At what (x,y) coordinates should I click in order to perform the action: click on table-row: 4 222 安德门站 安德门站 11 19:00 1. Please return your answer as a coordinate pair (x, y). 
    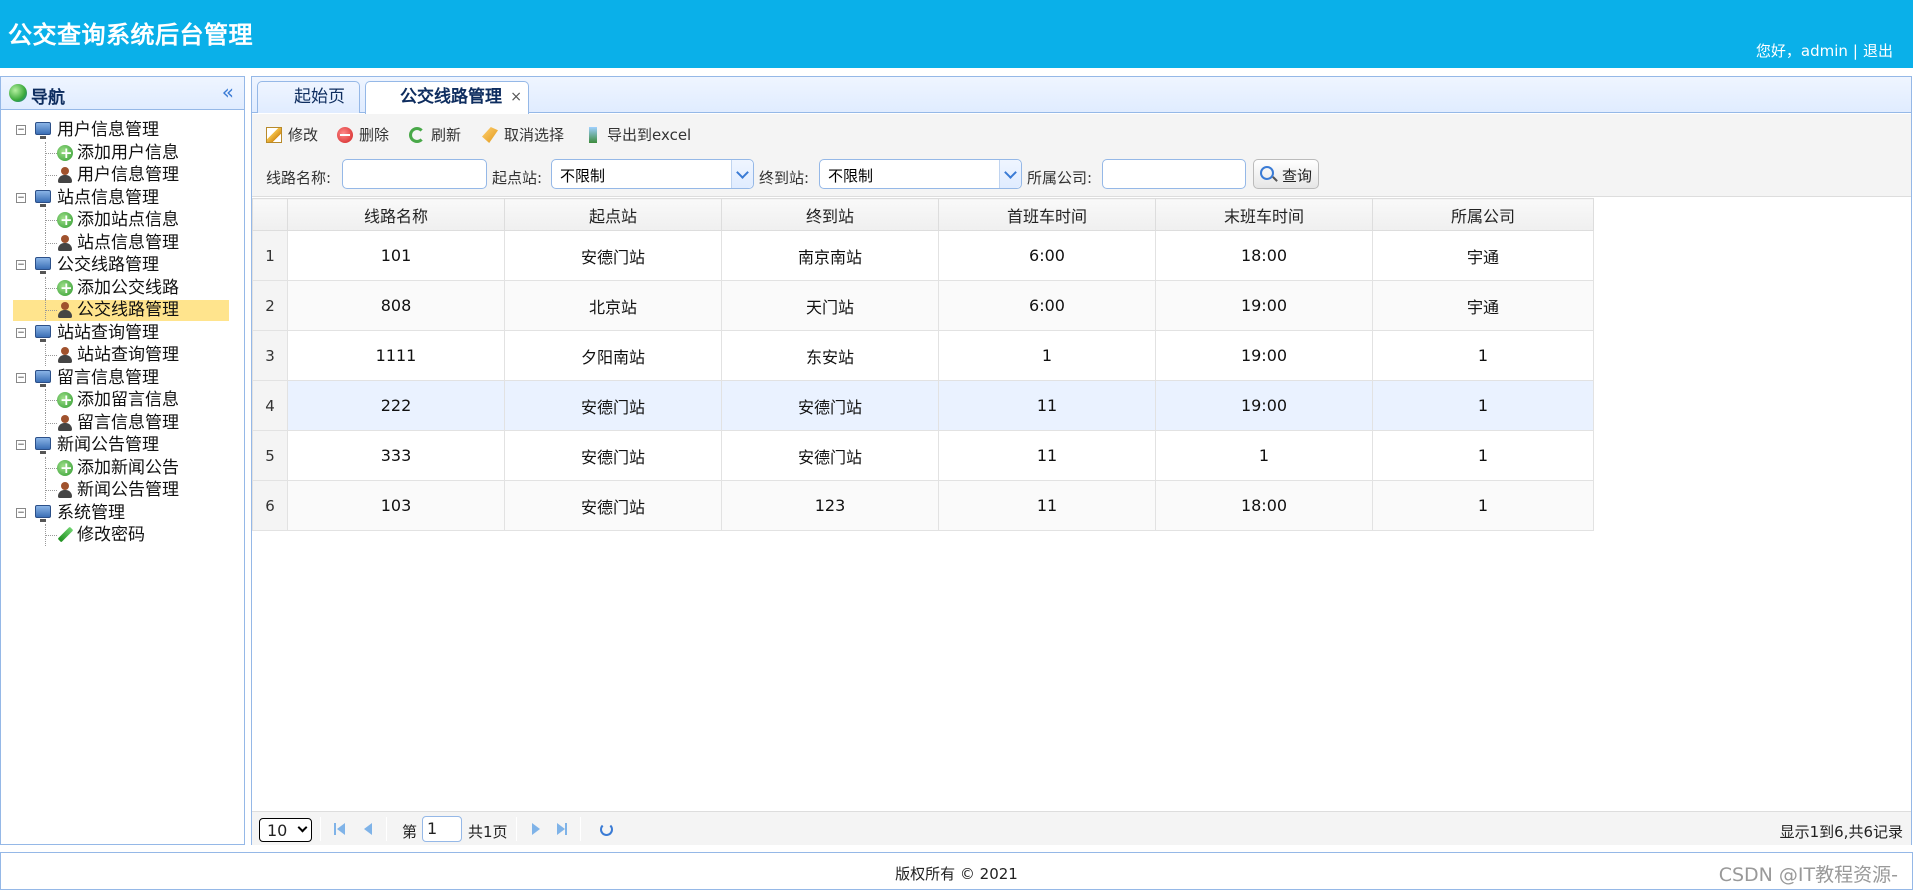
    Looking at the image, I should click on (923, 405).